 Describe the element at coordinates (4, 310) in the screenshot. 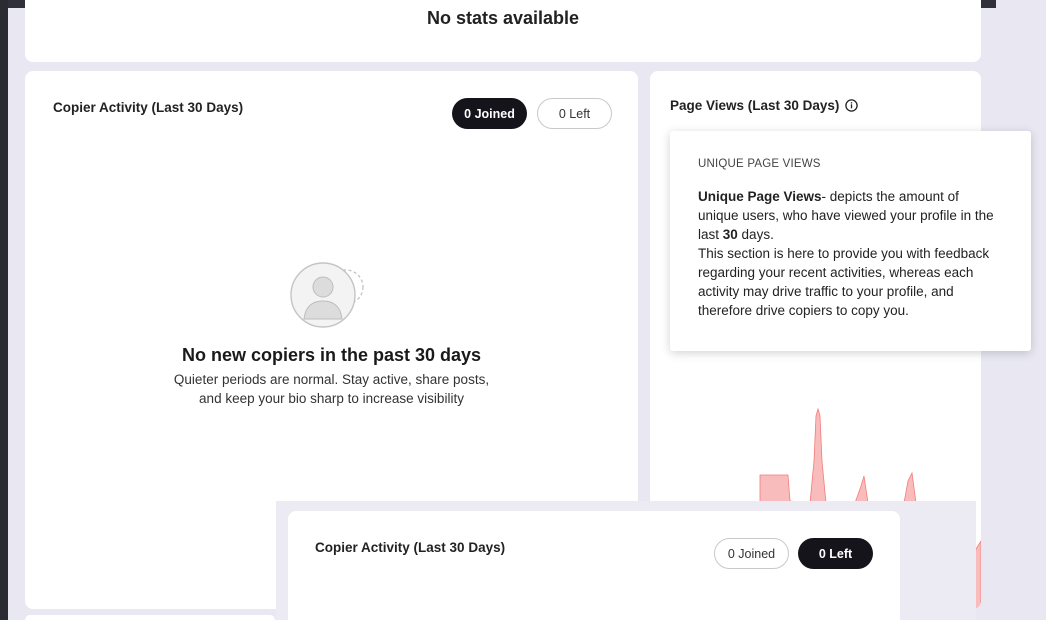

I see `left-window-edge` at that location.